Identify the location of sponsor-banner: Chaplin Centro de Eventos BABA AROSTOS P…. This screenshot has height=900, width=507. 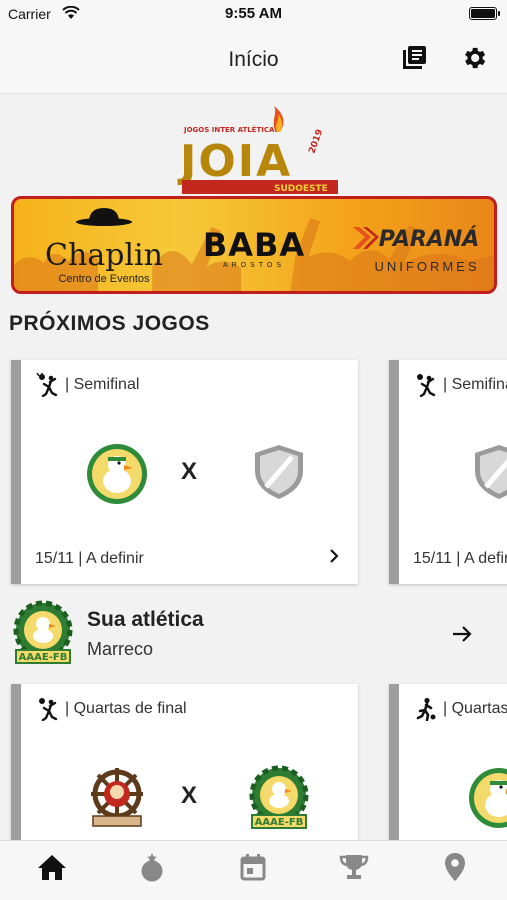
(254, 245).